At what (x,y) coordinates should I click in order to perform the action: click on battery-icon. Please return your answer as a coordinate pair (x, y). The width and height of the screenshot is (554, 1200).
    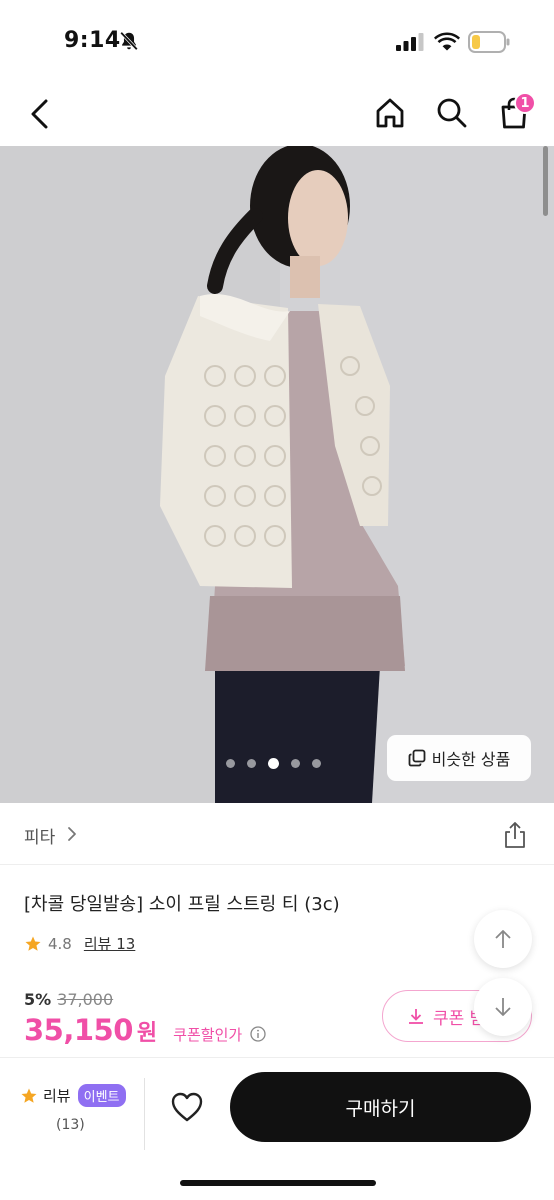
    Looking at the image, I should click on (489, 42).